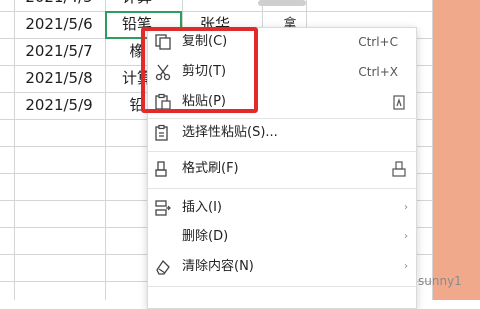 This screenshot has height=309, width=480. Describe the element at coordinates (282, 208) in the screenshot. I see `menu-item-insert: 插入(I) ›` at that location.